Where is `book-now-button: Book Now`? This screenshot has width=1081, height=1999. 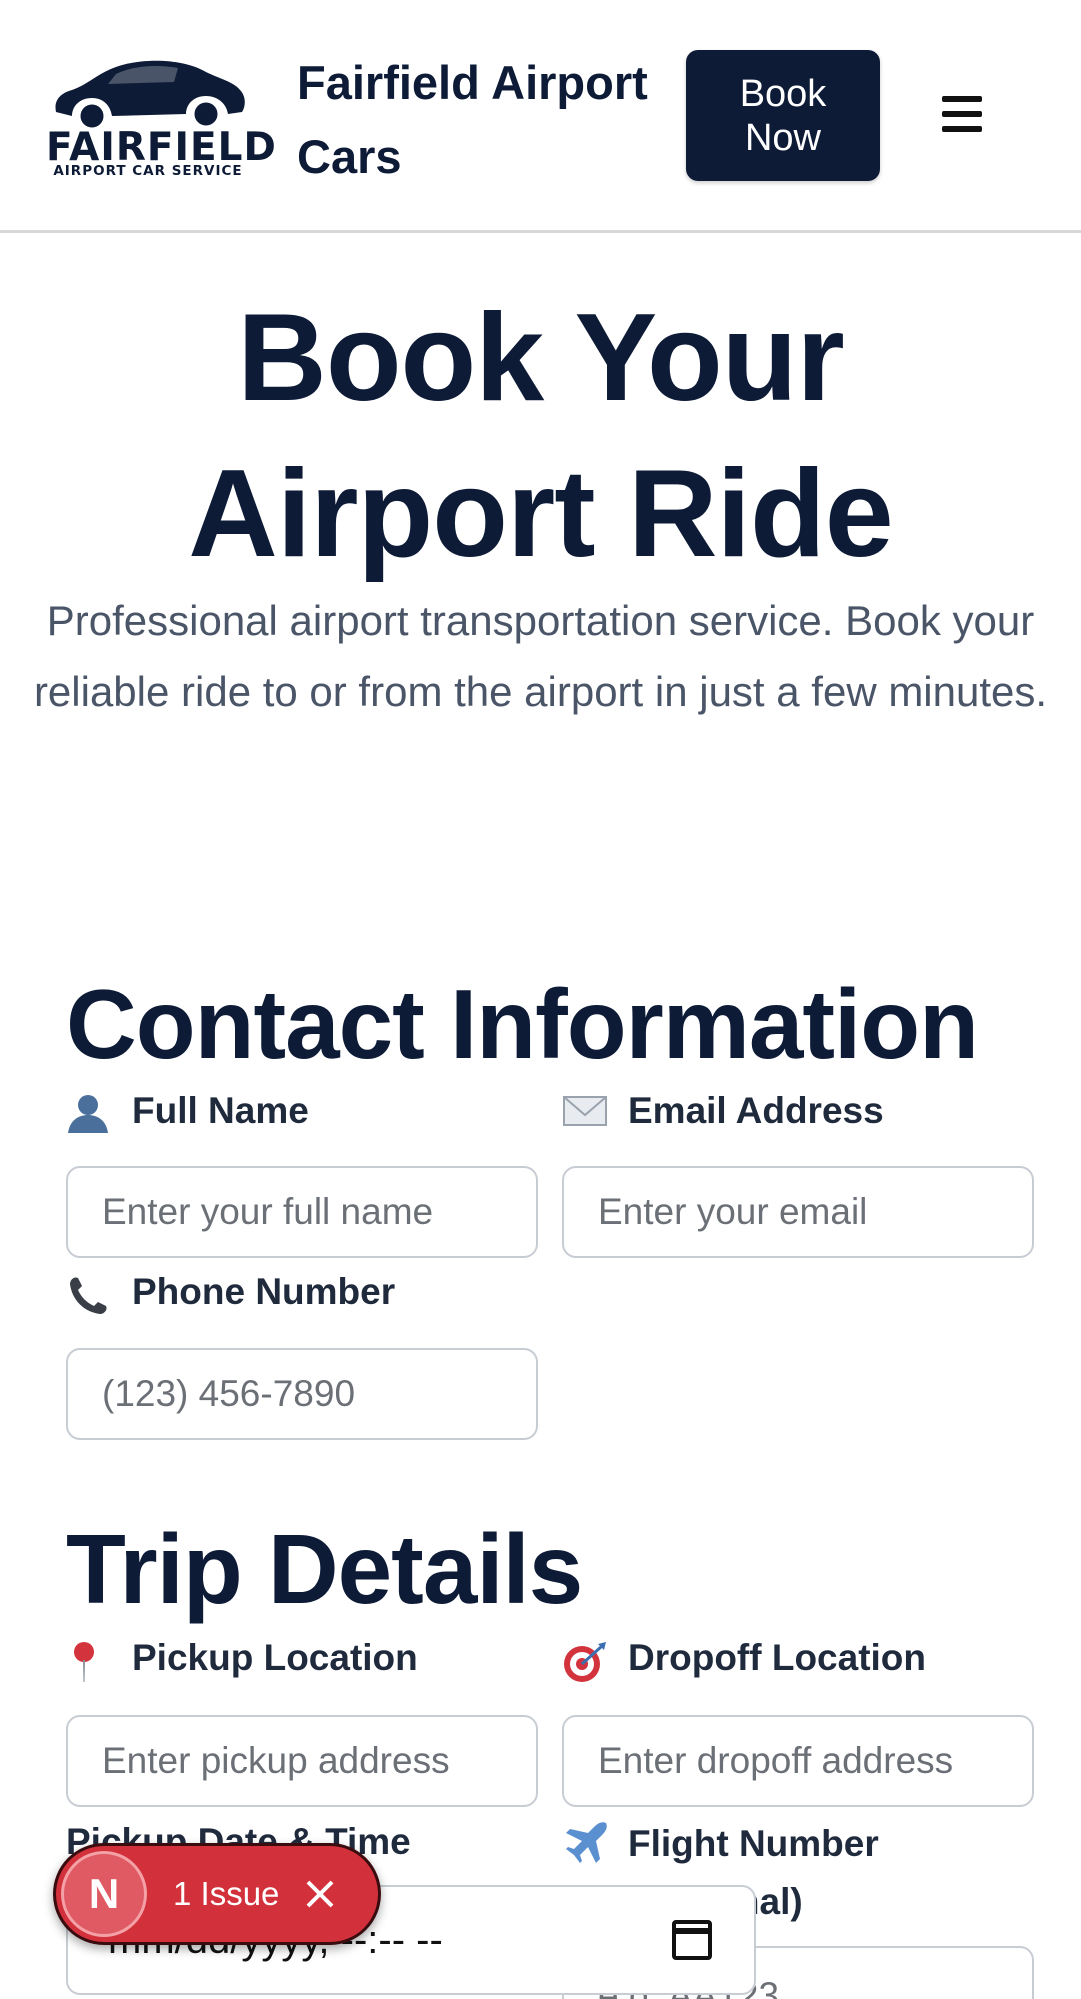 book-now-button: Book Now is located at coordinates (783, 115).